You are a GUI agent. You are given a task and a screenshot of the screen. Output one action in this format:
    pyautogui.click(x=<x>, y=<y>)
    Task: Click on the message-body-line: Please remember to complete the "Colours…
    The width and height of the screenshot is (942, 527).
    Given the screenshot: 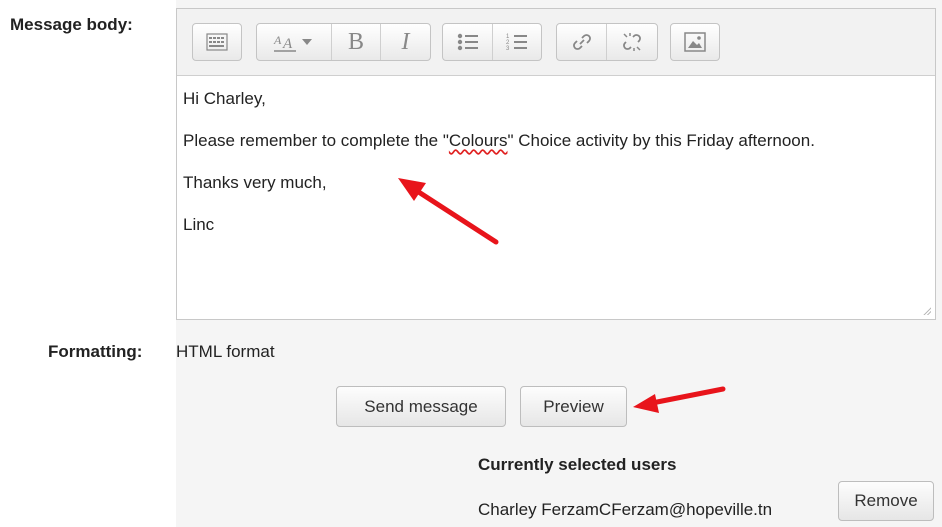 What is the action you would take?
    pyautogui.click(x=559, y=141)
    